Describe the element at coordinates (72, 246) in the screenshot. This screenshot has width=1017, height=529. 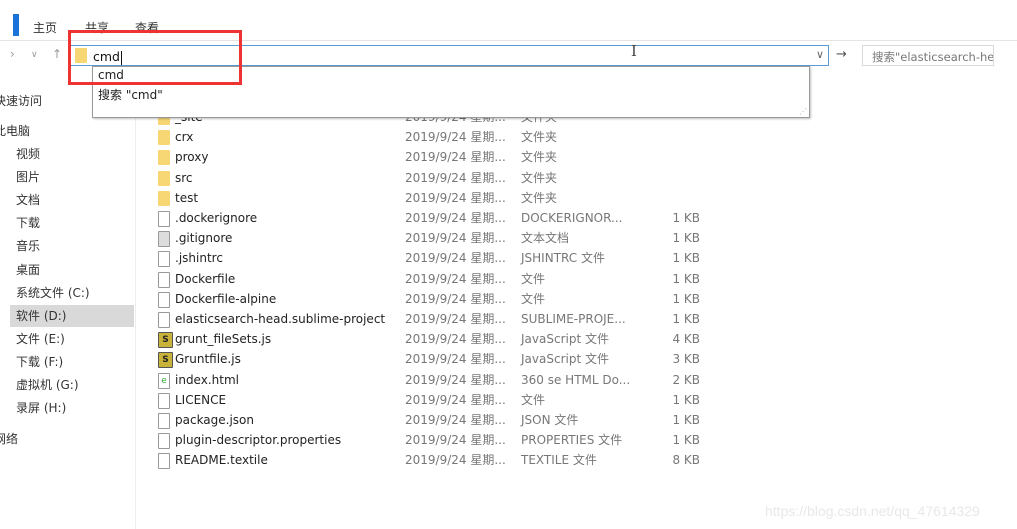
I see `sidebar-item: 音乐` at that location.